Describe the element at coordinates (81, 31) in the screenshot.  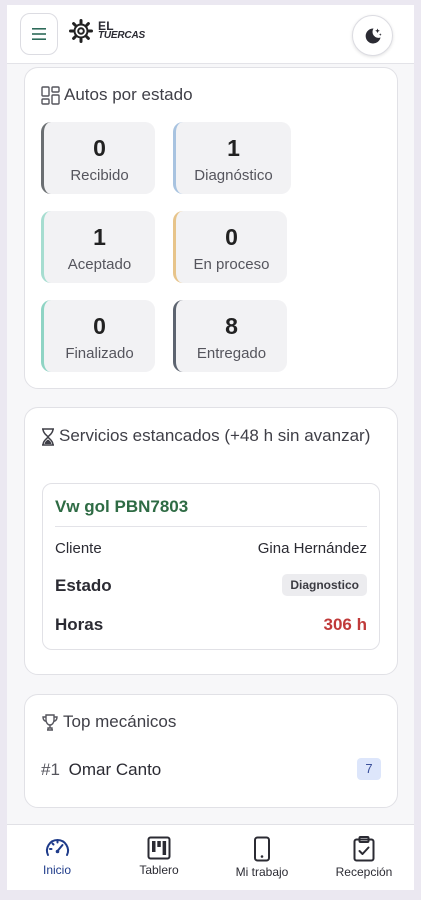
I see `gear-logo-icon` at that location.